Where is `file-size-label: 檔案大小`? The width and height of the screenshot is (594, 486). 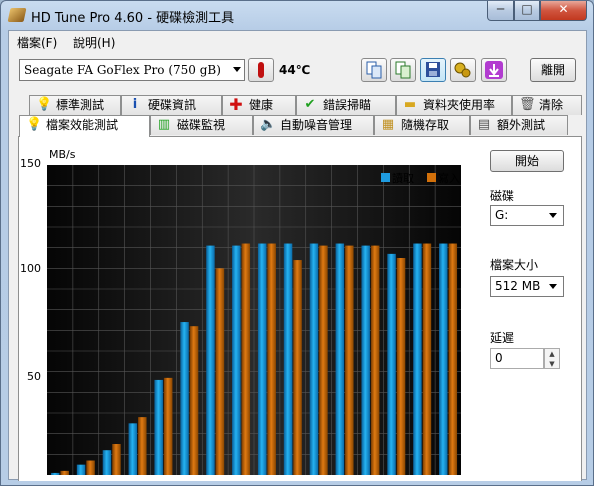
file-size-label: 檔案大小 is located at coordinates (514, 265).